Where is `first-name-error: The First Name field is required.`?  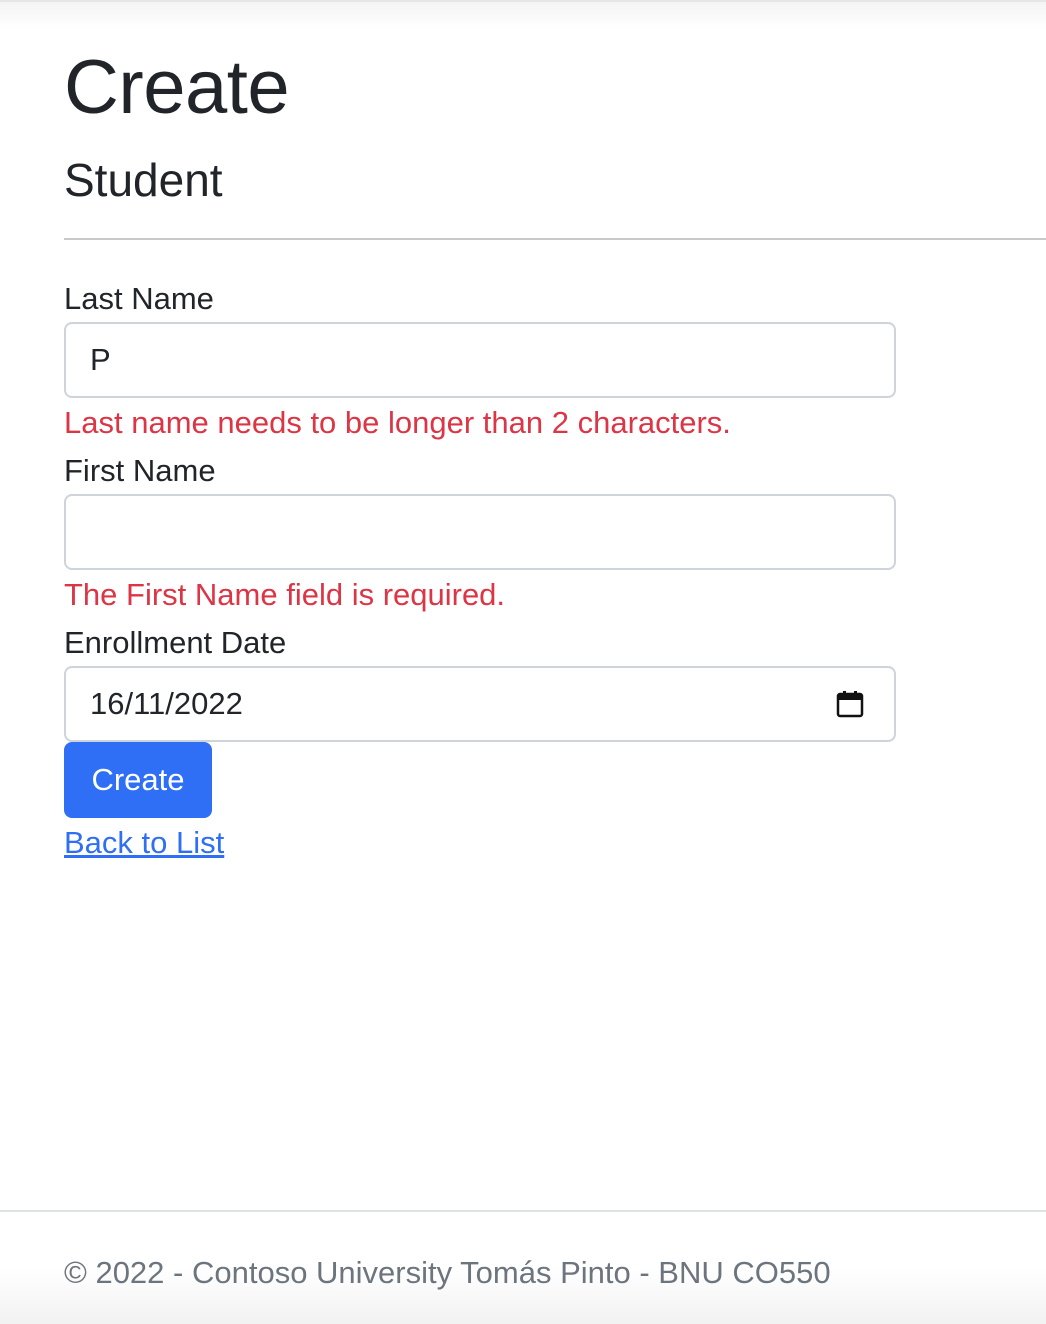
first-name-error: The First Name field is required. is located at coordinates (285, 594).